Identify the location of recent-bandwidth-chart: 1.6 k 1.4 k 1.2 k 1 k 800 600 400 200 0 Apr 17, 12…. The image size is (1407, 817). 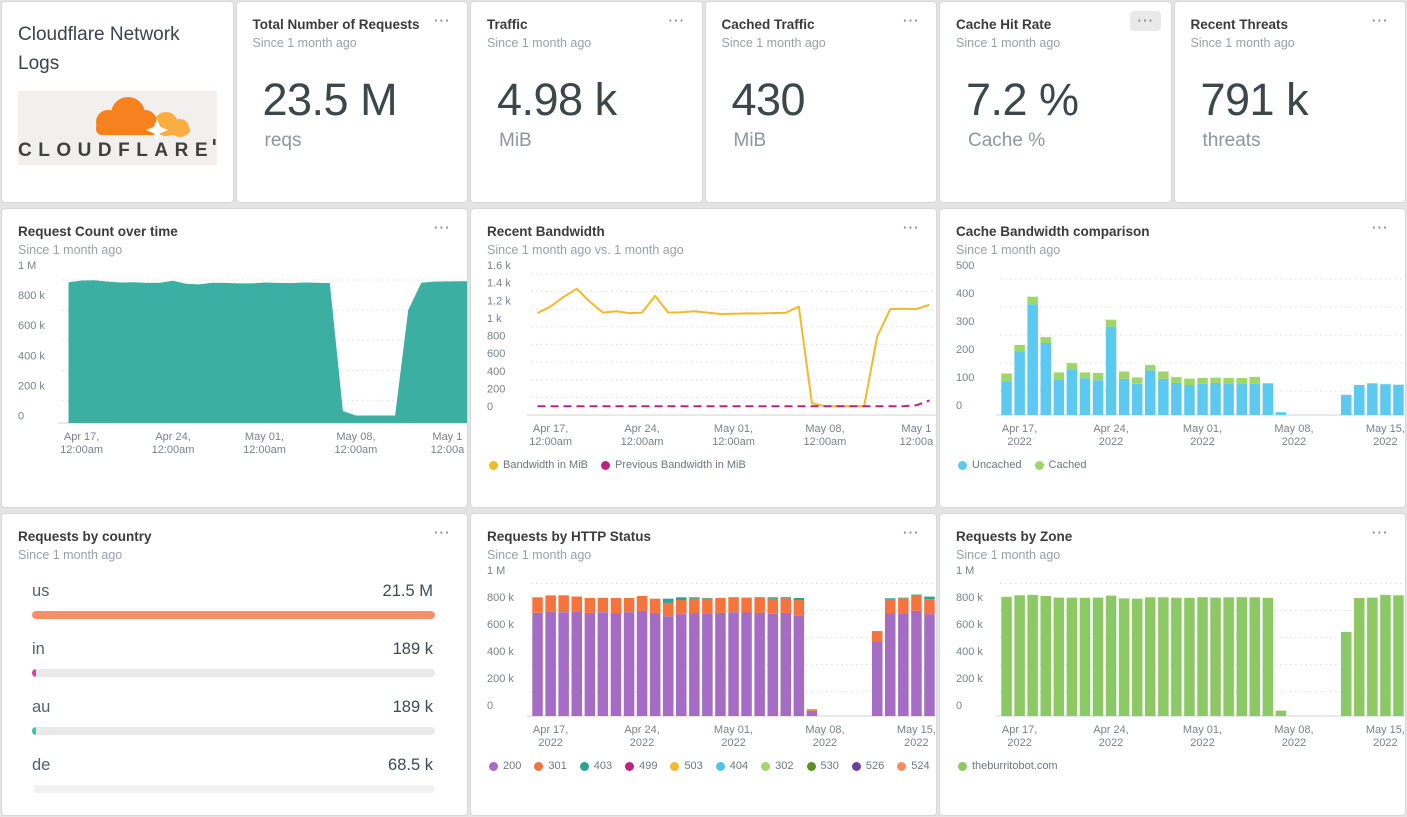
(711, 365).